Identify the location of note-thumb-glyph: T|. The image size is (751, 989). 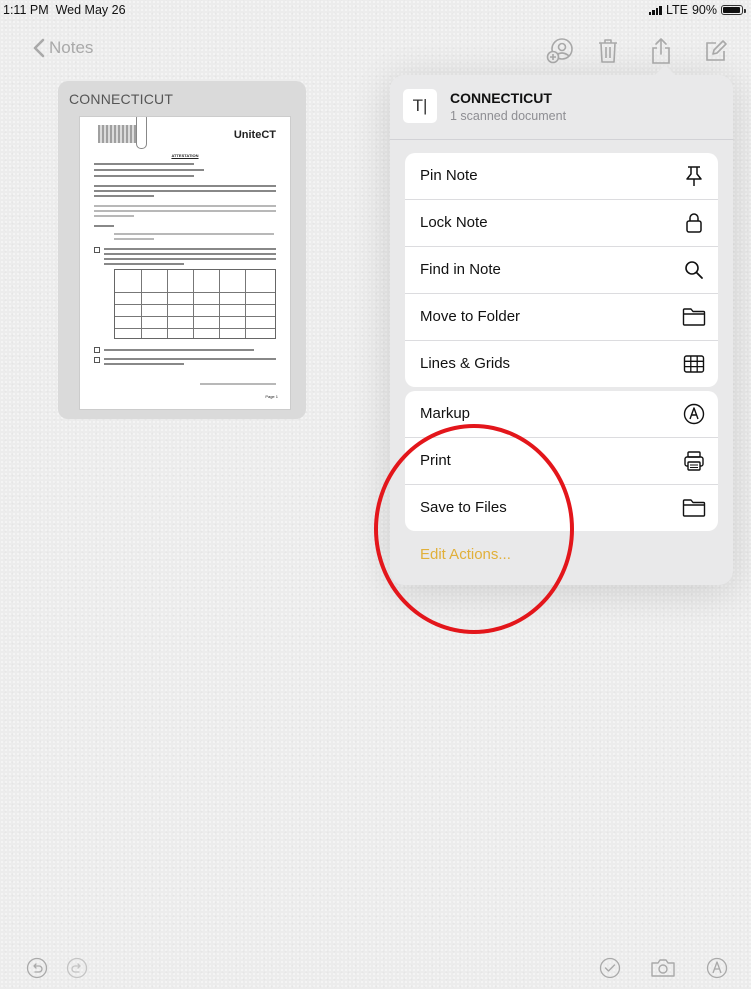
(420, 105).